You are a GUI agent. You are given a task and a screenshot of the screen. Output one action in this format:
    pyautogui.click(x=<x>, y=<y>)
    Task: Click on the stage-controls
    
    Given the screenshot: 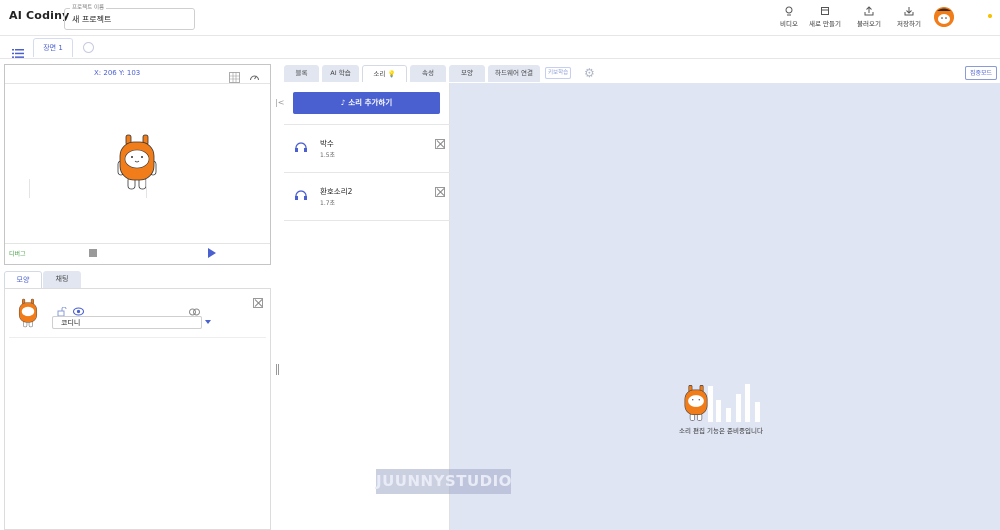 What is the action you would take?
    pyautogui.click(x=137, y=253)
    